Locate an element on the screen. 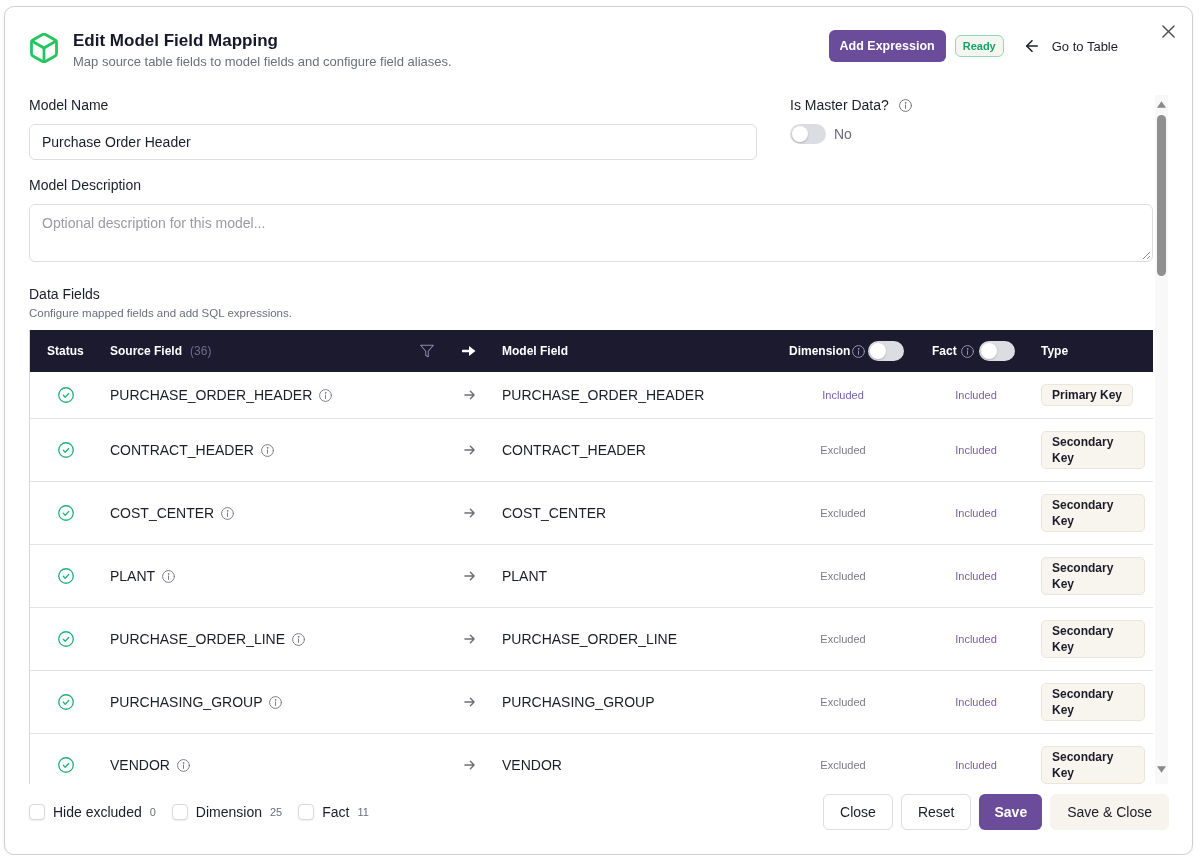  filter-count: 25 is located at coordinates (276, 812).